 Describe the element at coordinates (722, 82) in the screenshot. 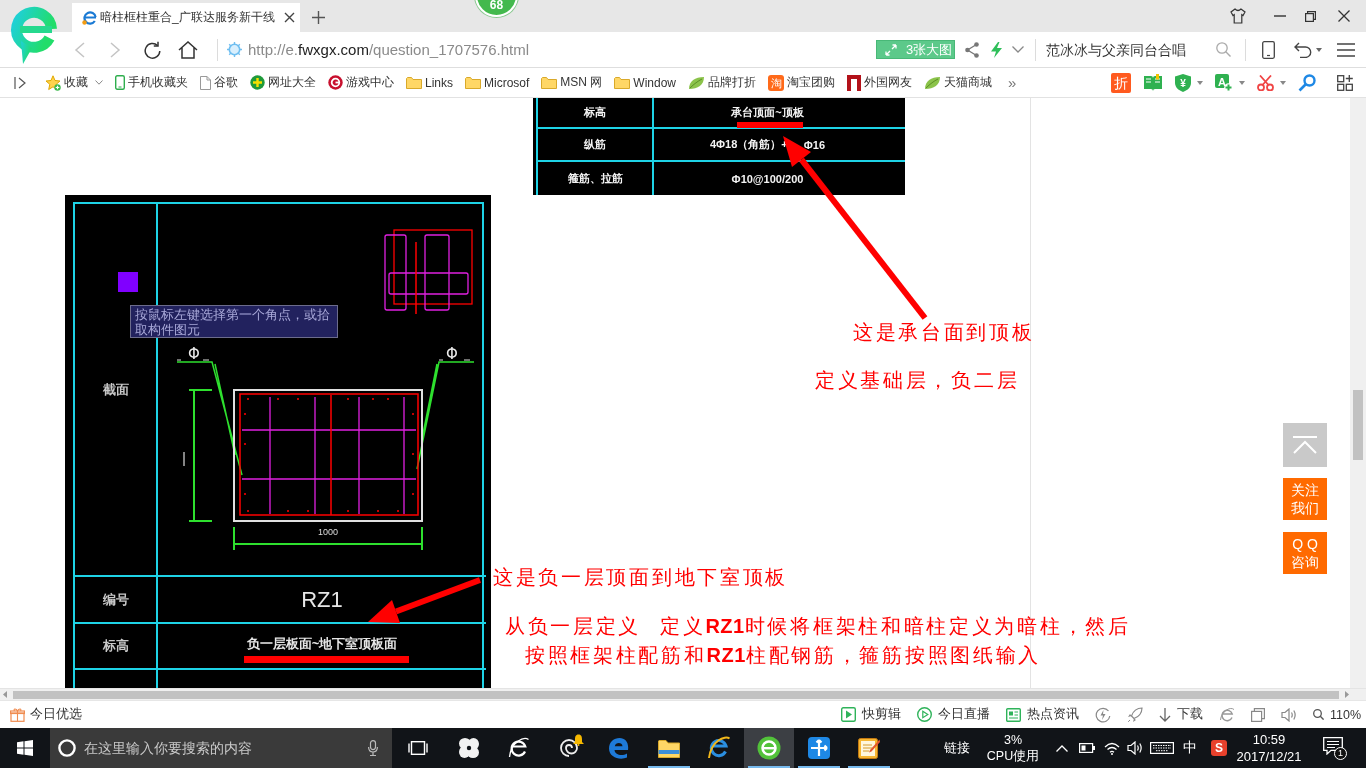

I see `bookmark-link: 品牌打折` at that location.